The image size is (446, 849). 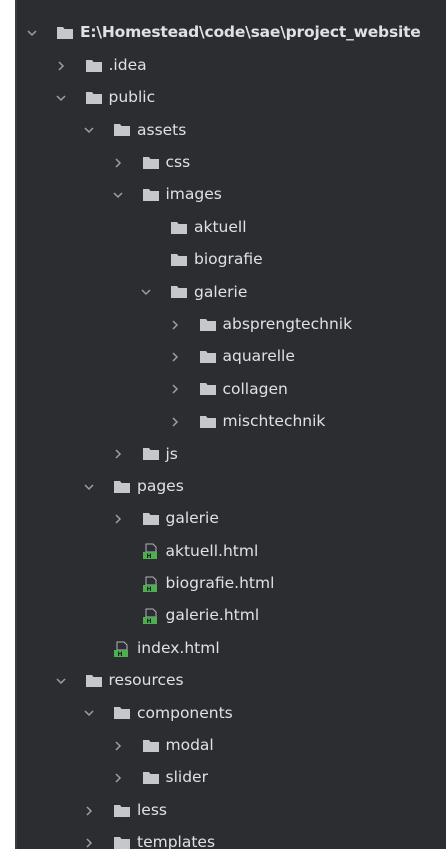 I want to click on tree-folder-templates: templates, so click(x=230, y=838).